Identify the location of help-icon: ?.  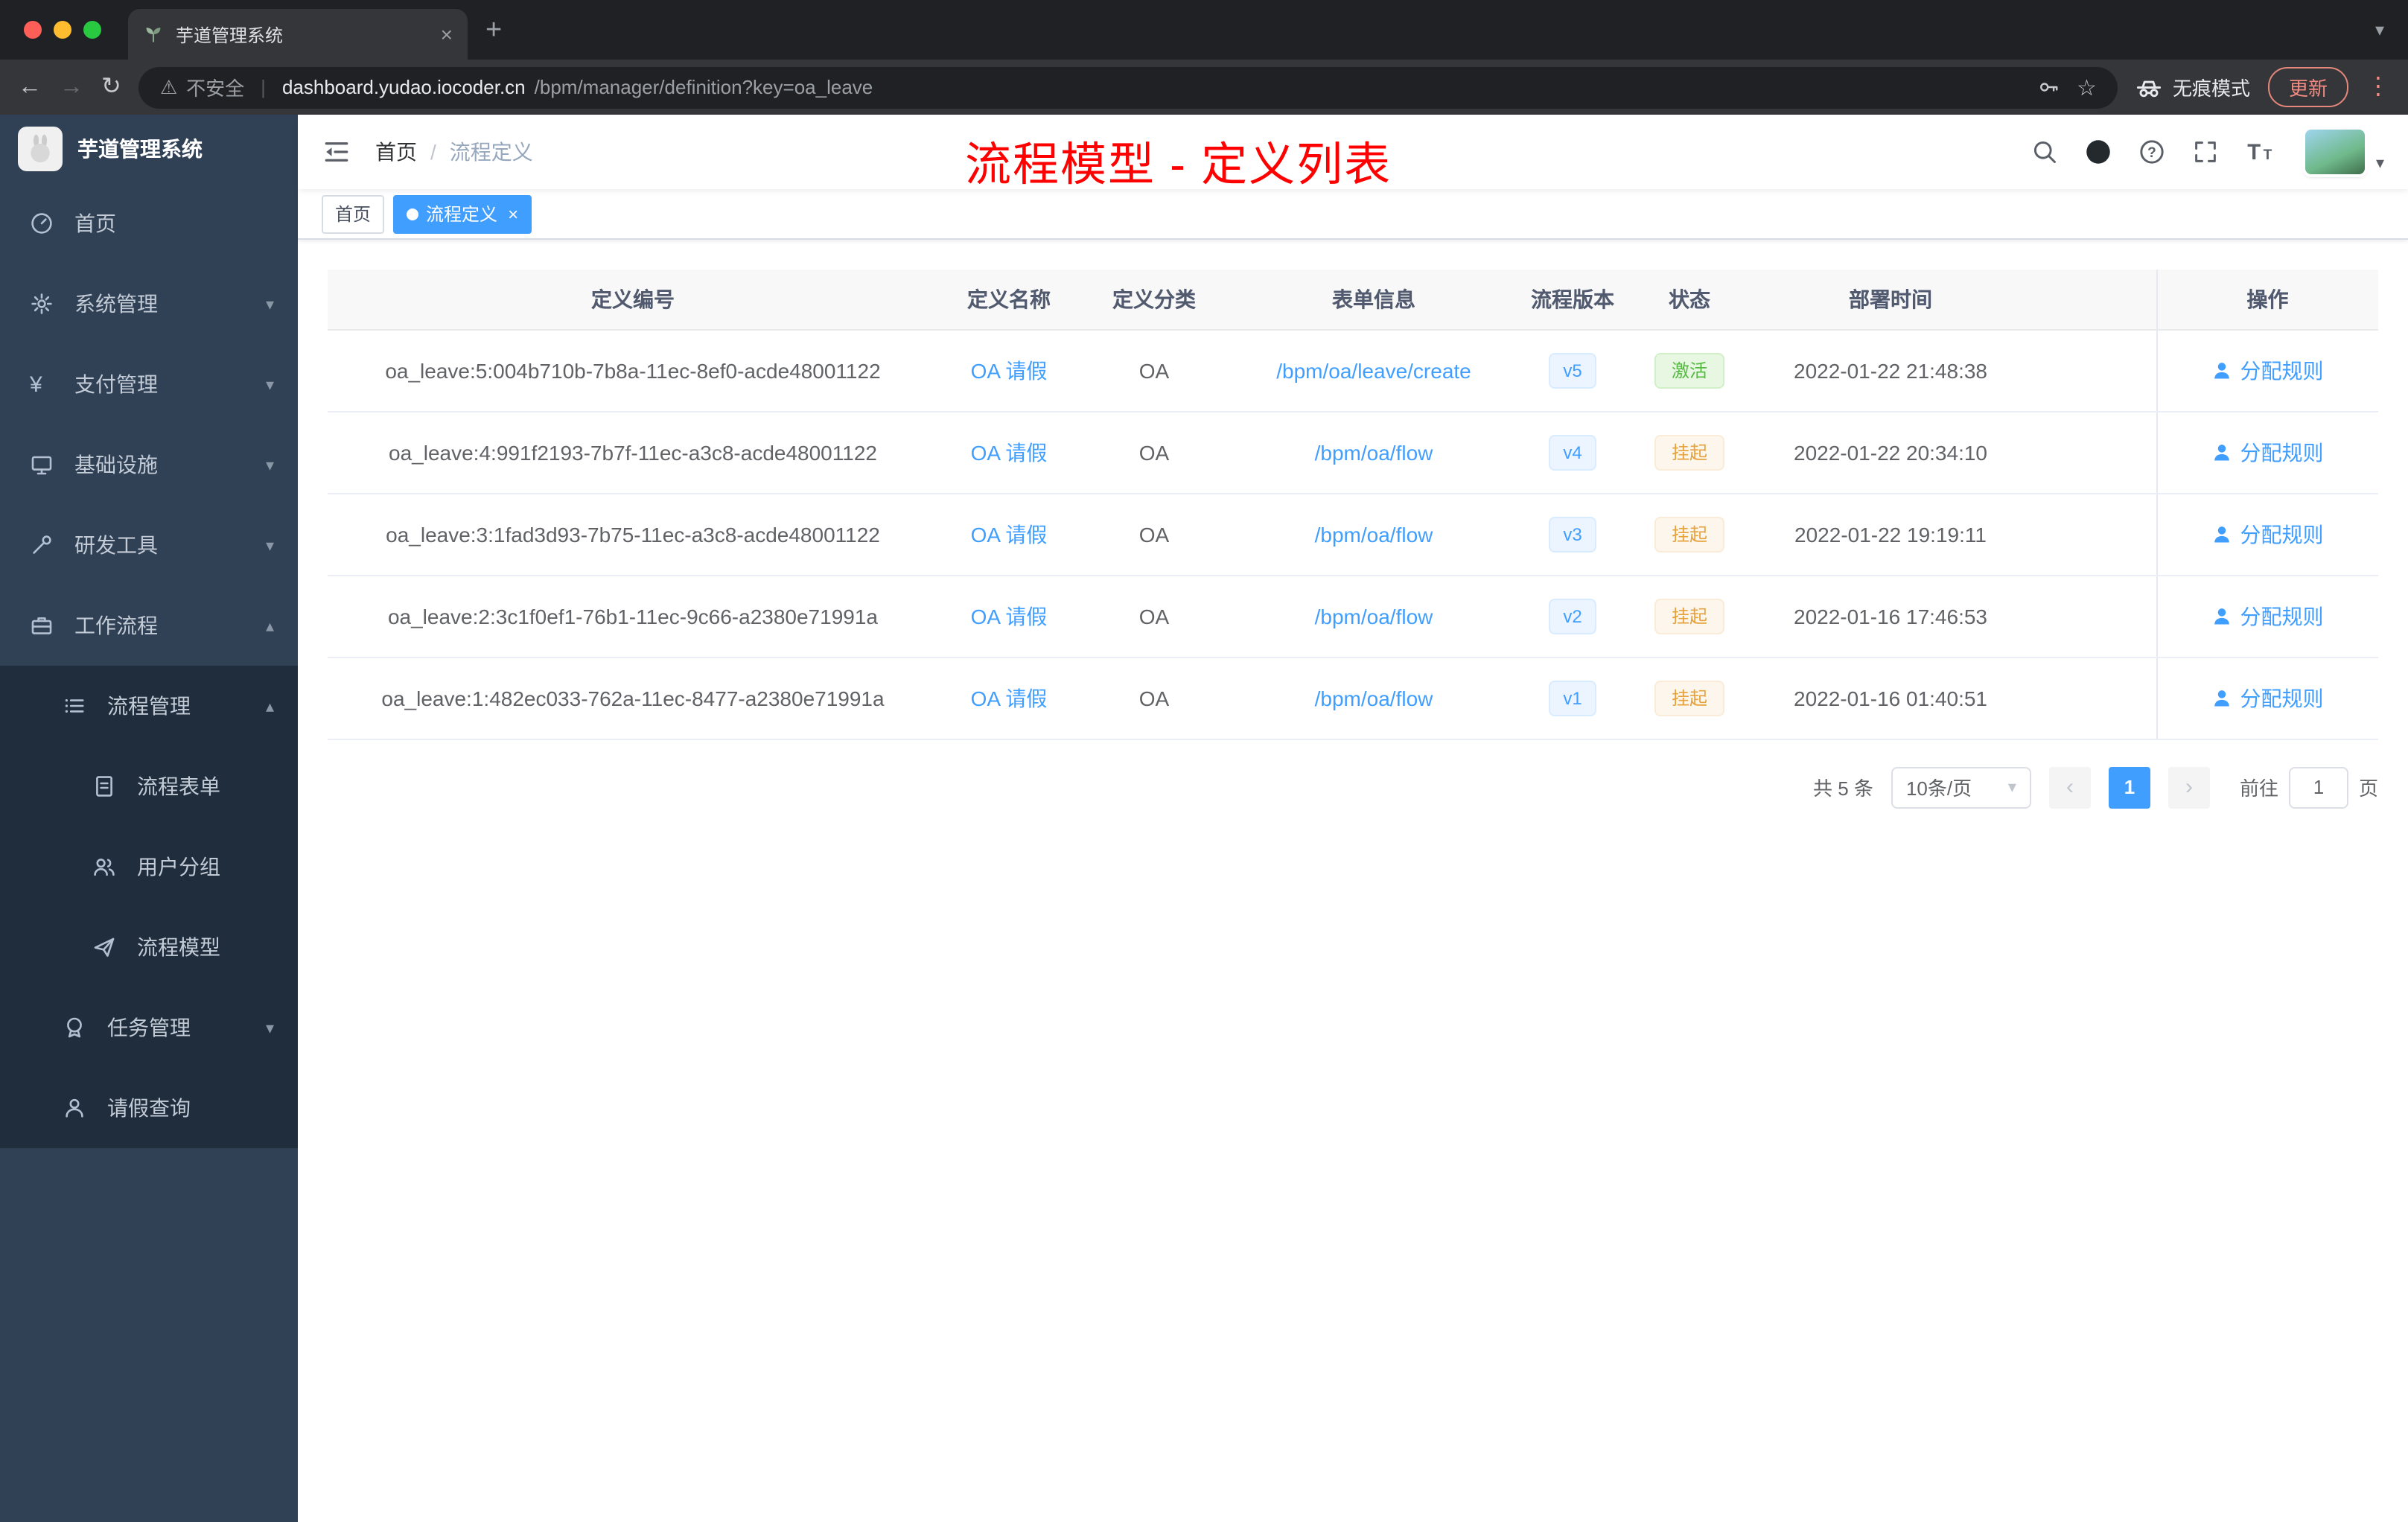
(2152, 151).